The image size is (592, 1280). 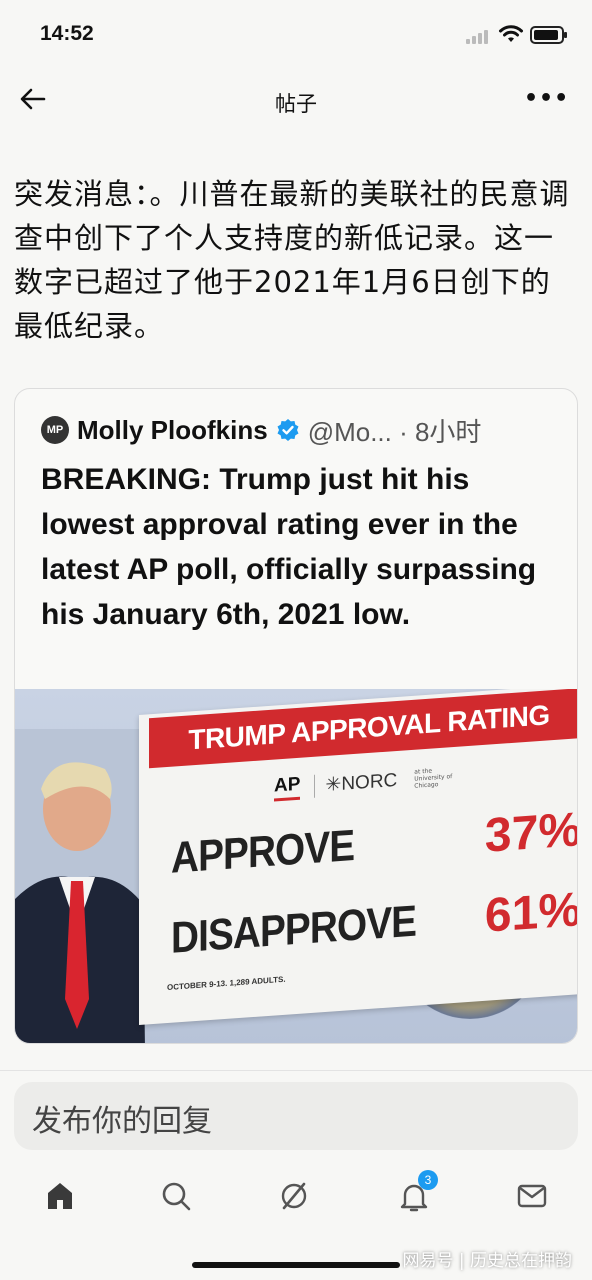 What do you see at coordinates (55, 430) in the screenshot?
I see `avatar: MP` at bounding box center [55, 430].